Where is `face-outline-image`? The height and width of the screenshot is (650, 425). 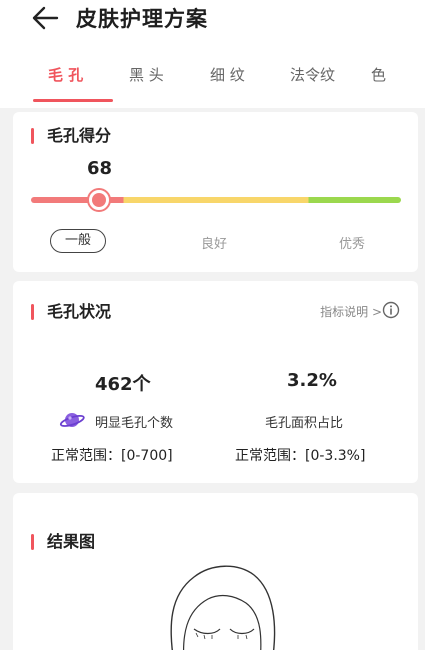
face-outline-image is located at coordinates (223, 607).